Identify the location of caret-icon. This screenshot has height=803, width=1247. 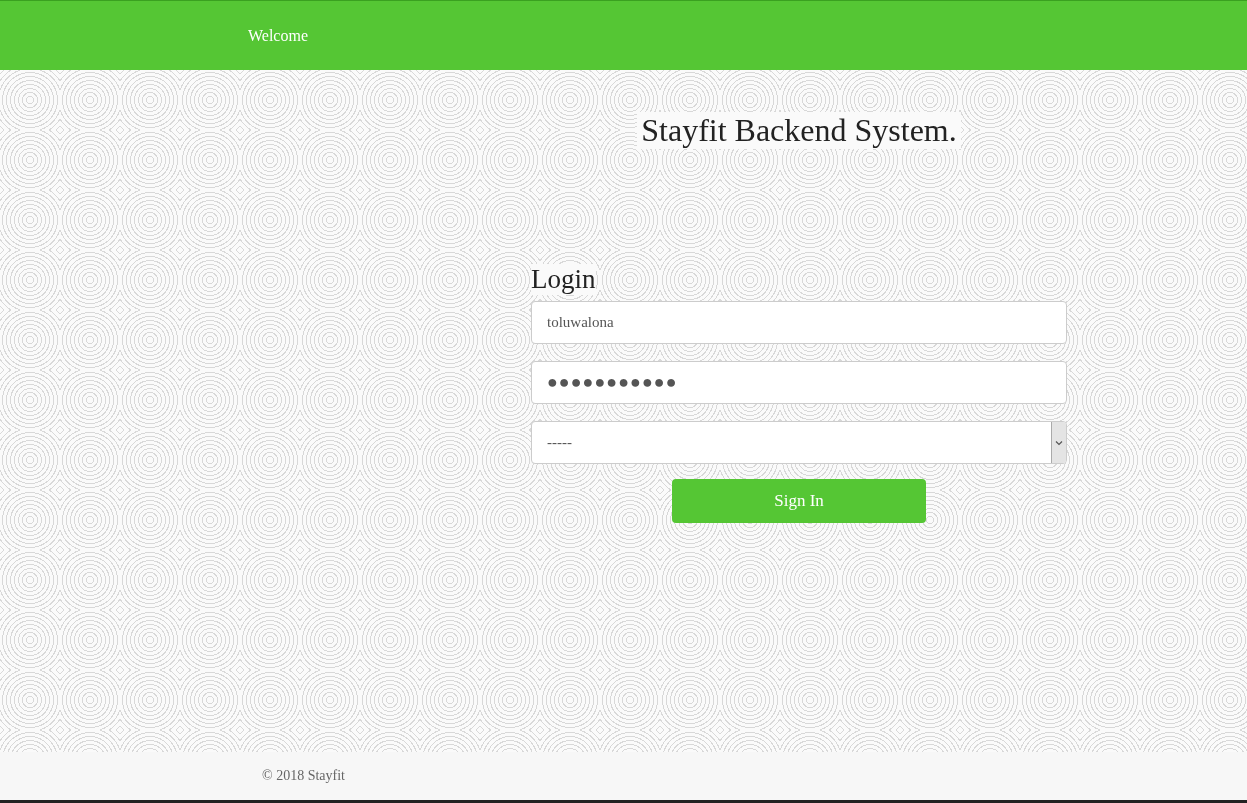
(1059, 442).